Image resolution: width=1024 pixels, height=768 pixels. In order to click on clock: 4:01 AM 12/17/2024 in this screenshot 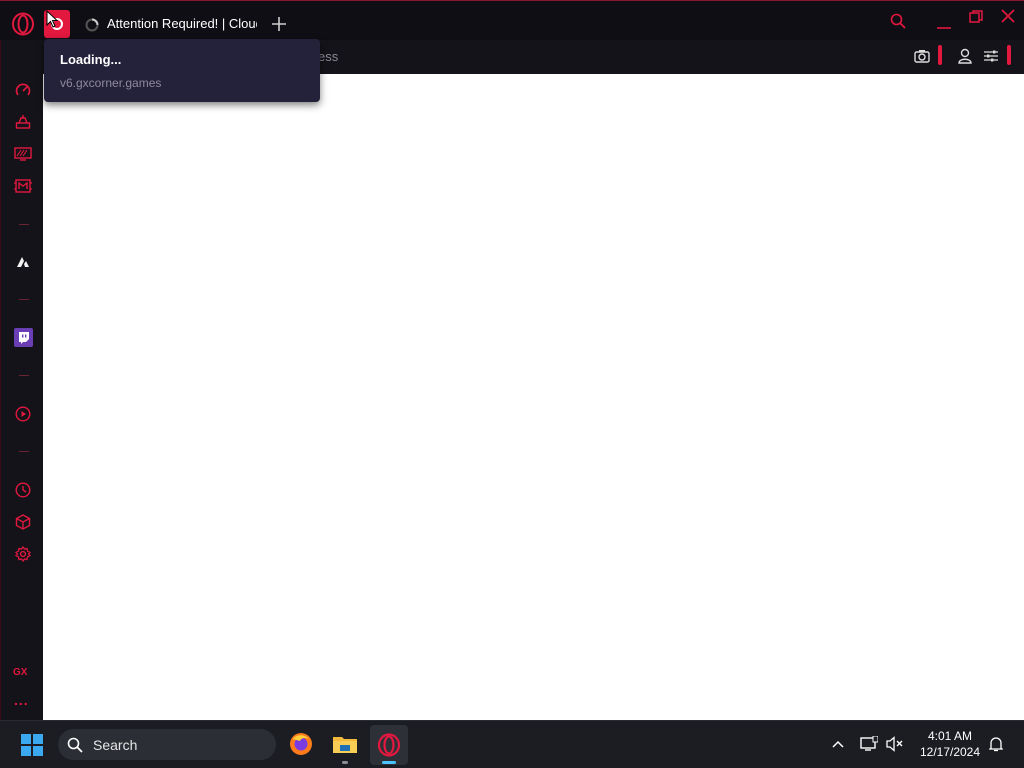, I will do `click(950, 745)`.